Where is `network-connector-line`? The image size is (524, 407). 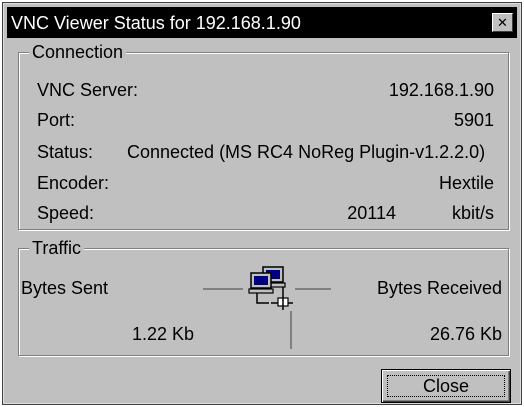
network-connector-line is located at coordinates (291, 330).